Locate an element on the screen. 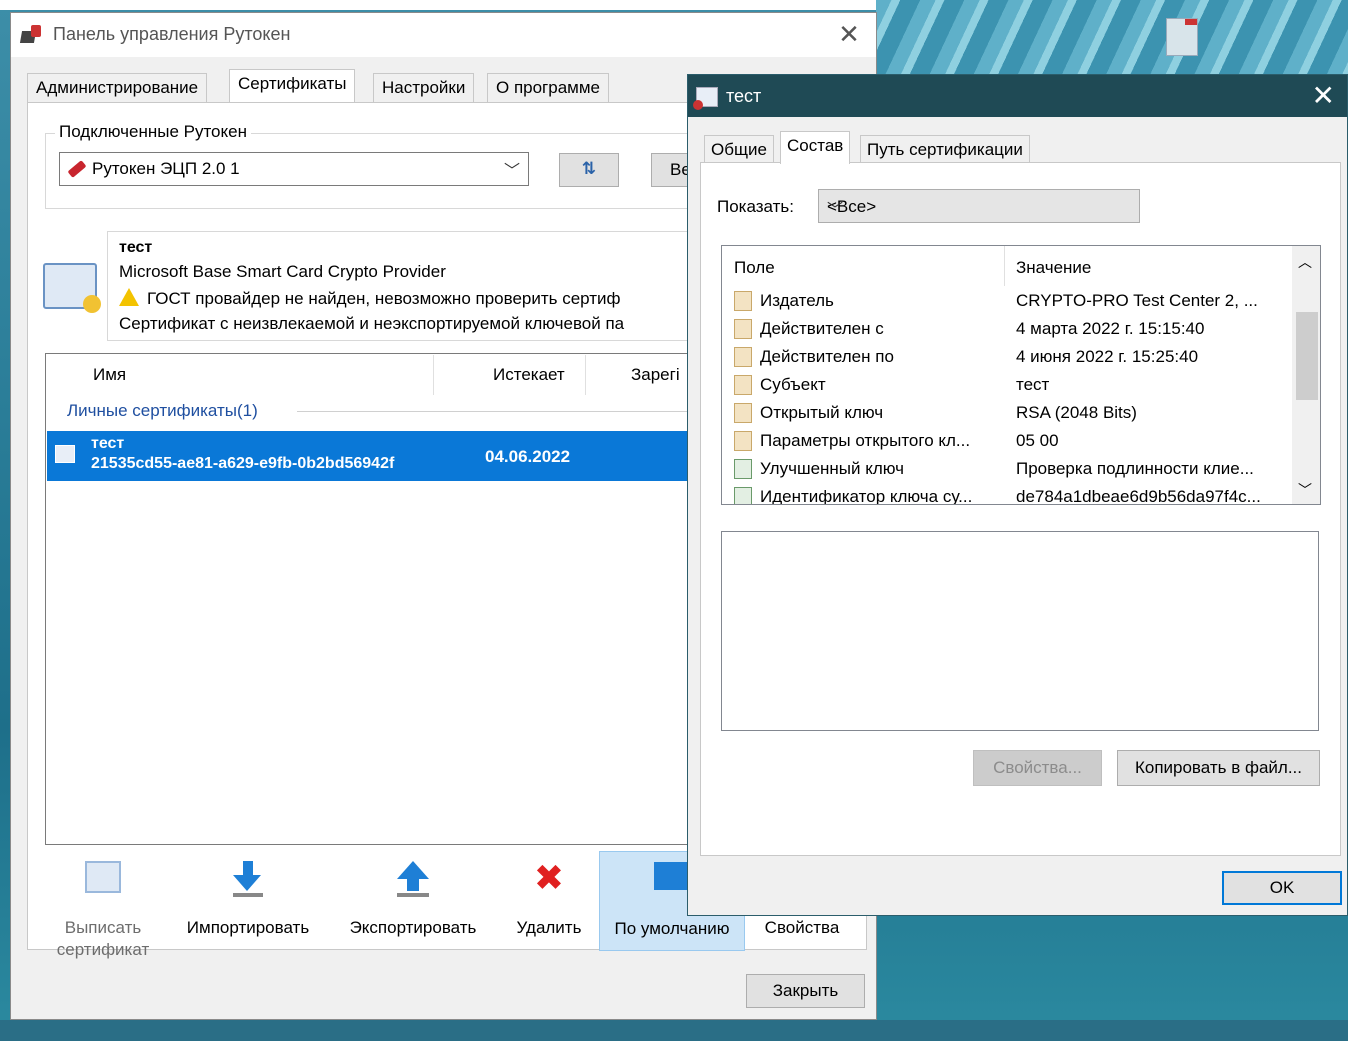 This screenshot has height=1041, width=1348. field-name: Субъект is located at coordinates (793, 384).